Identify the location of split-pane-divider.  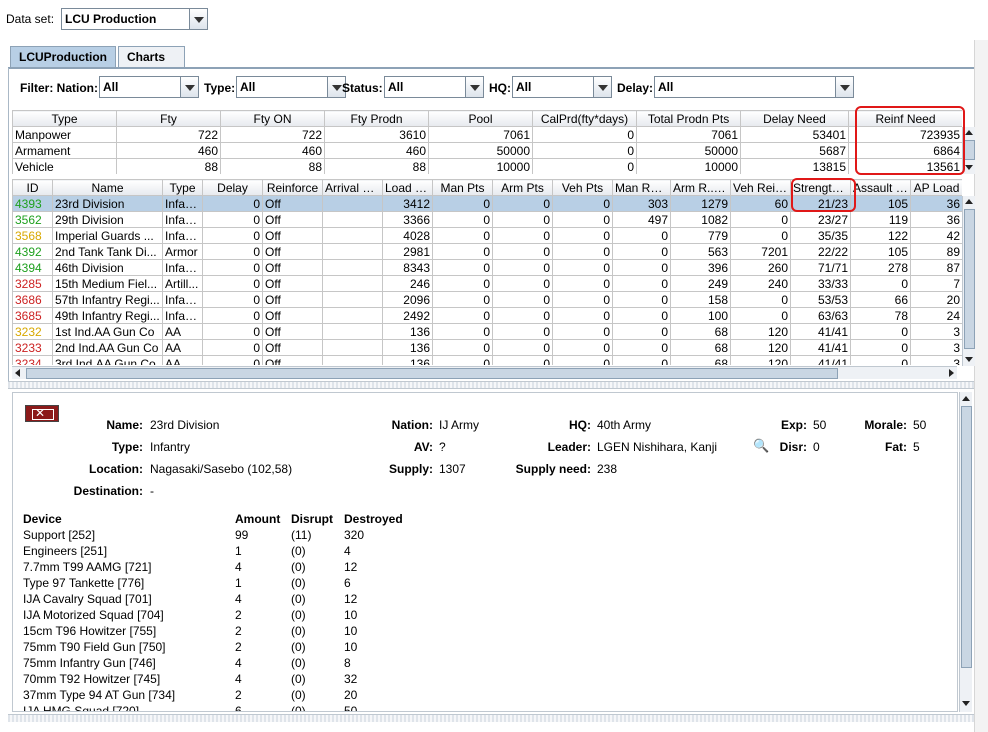
(491, 385).